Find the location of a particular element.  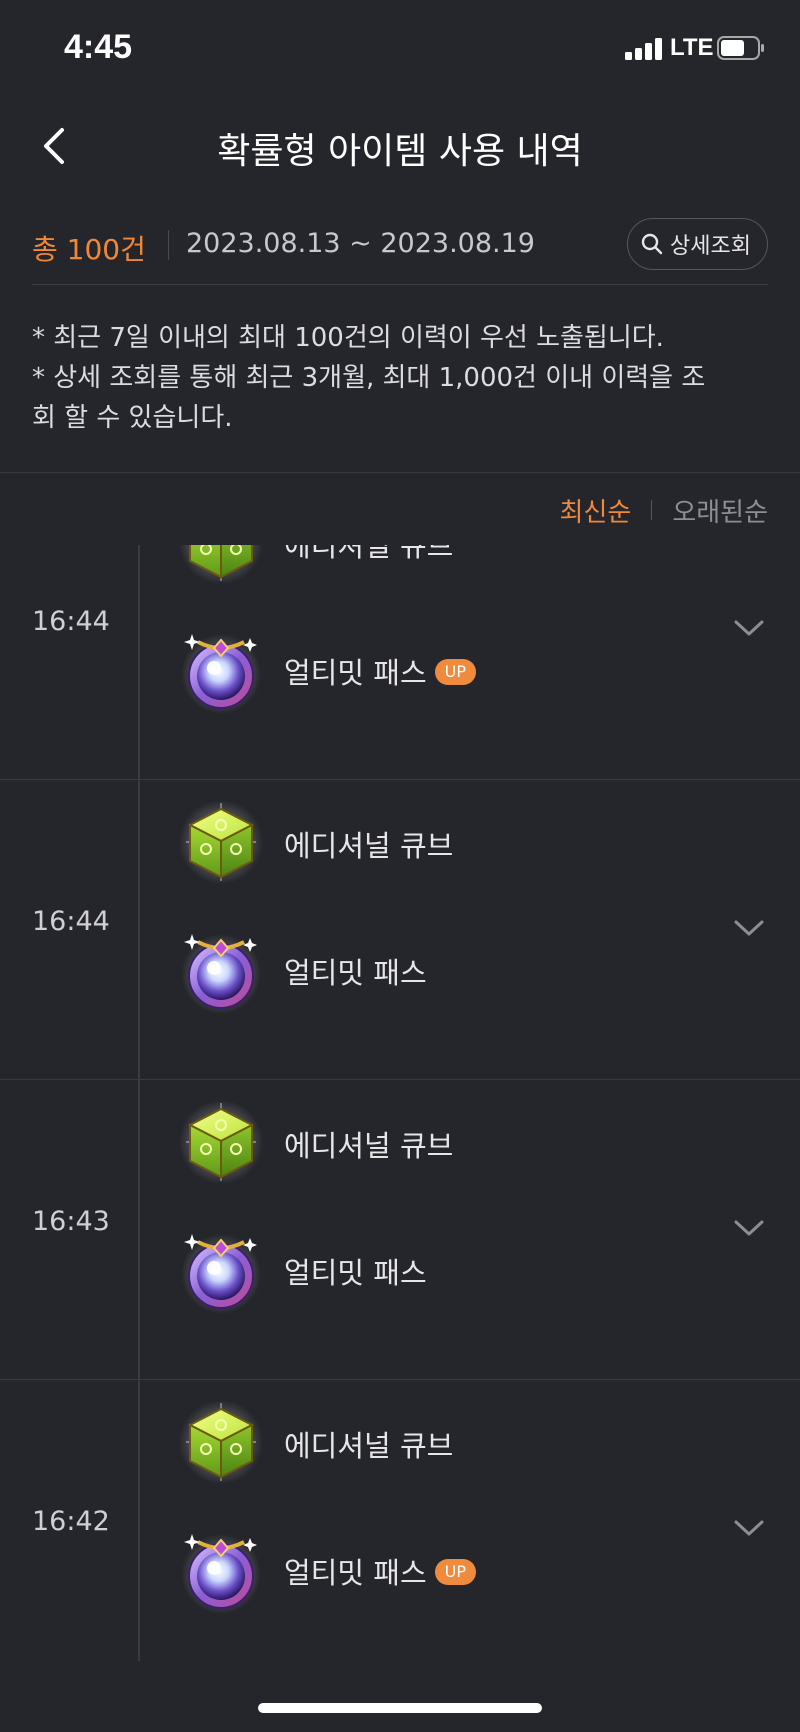

entry-time: 16:42 is located at coordinates (71, 1521).